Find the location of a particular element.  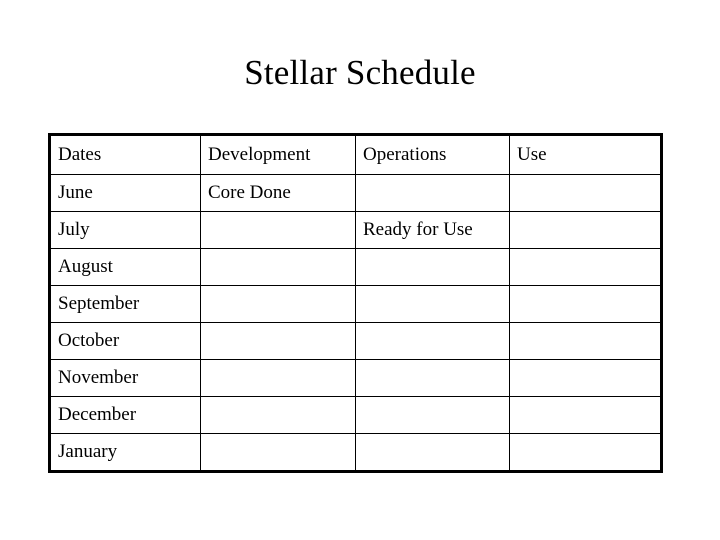

cell-dates: August is located at coordinates (125, 267).